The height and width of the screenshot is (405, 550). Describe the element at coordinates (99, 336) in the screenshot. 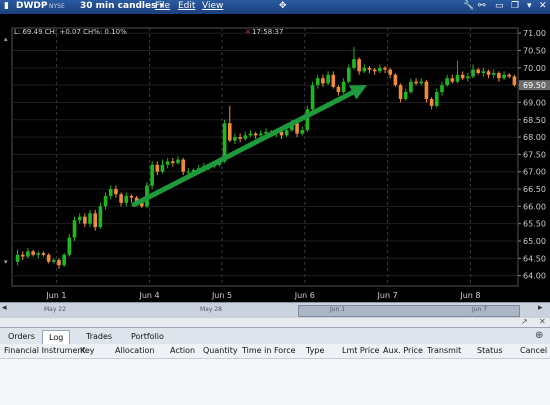

I see `tab-trades: Trades` at that location.